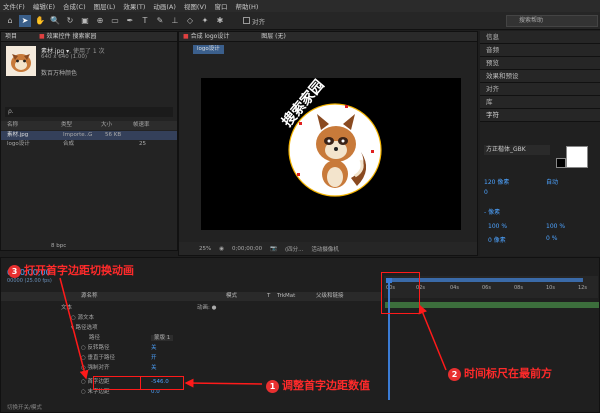 This screenshot has width=600, height=413. I want to click on badge-3: 3, so click(14, 271).